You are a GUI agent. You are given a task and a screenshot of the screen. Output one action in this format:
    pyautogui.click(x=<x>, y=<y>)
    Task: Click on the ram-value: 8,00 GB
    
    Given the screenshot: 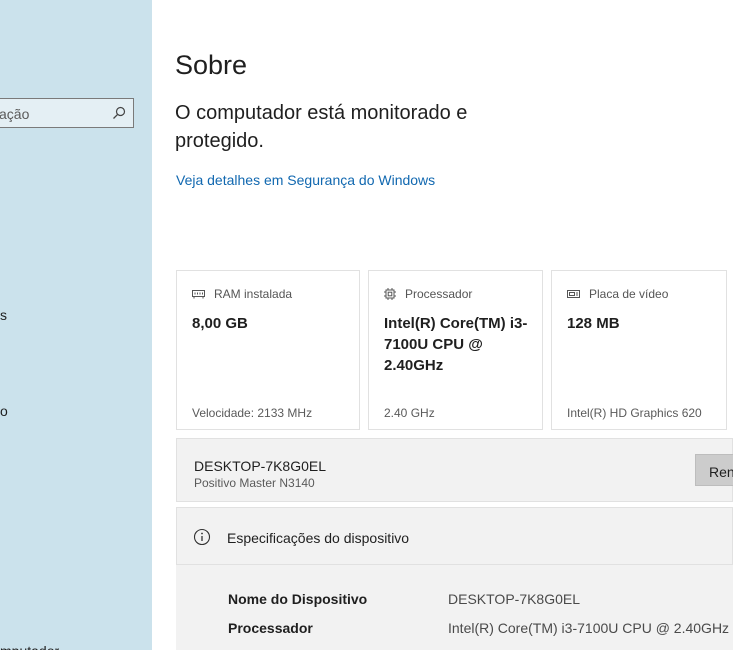 What is the action you would take?
    pyautogui.click(x=220, y=323)
    